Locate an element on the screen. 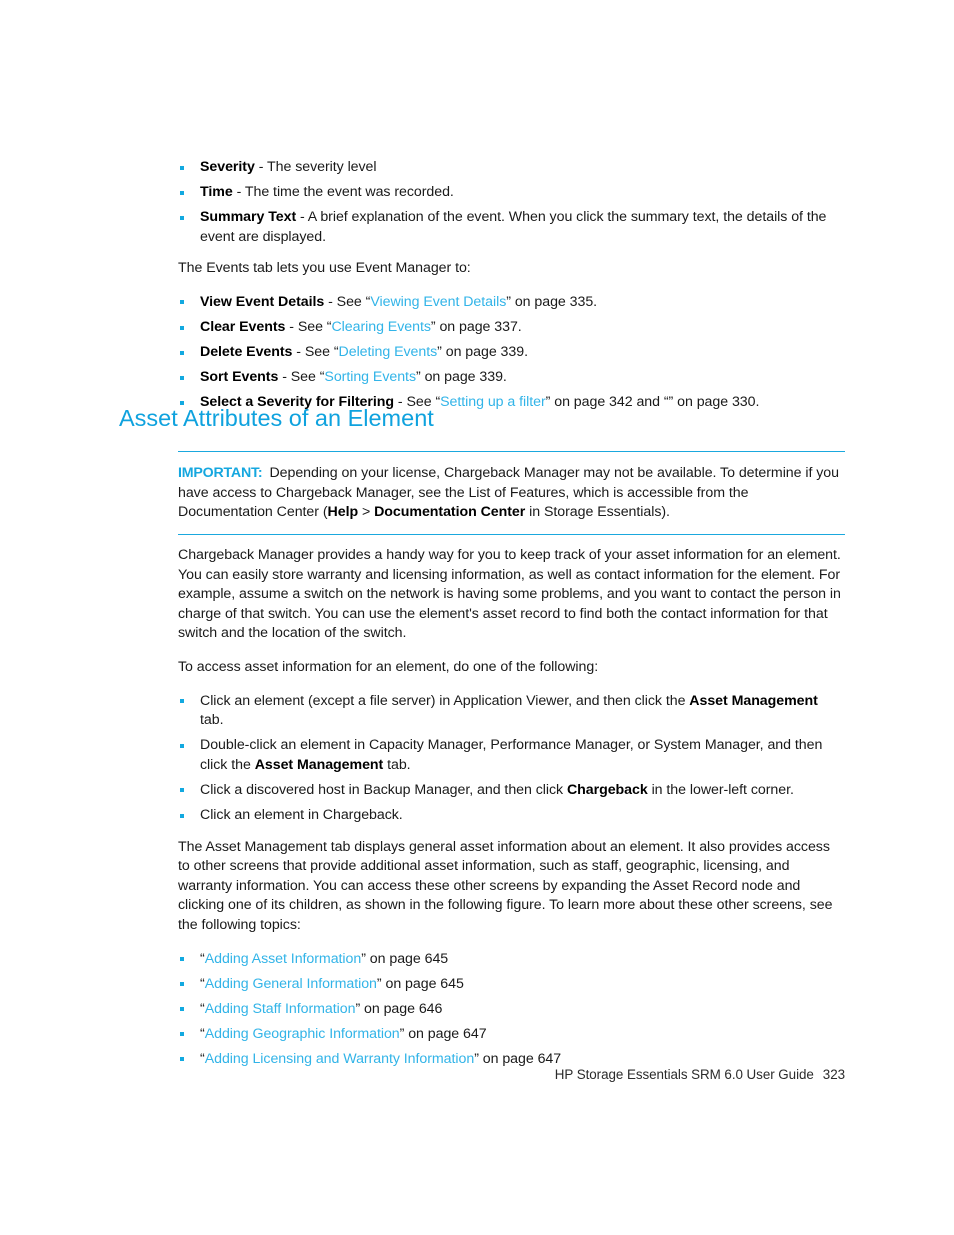  list-item-text: ” on page 335. is located at coordinates (552, 301).